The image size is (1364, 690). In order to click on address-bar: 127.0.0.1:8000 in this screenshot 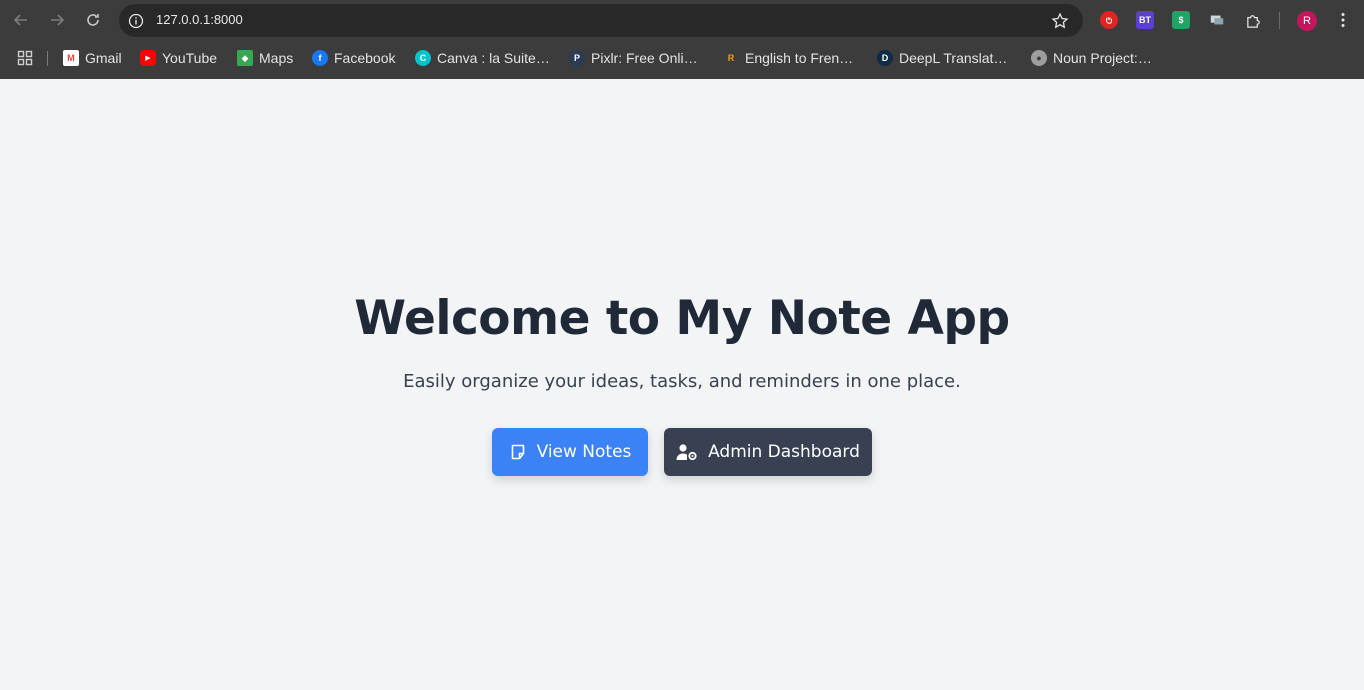, I will do `click(601, 20)`.